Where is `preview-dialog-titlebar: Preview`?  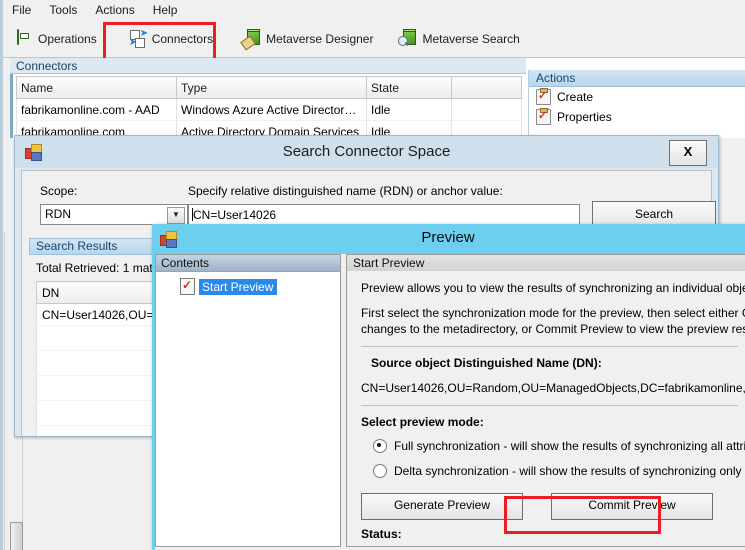
preview-dialog-titlebar: Preview is located at coordinates (448, 239).